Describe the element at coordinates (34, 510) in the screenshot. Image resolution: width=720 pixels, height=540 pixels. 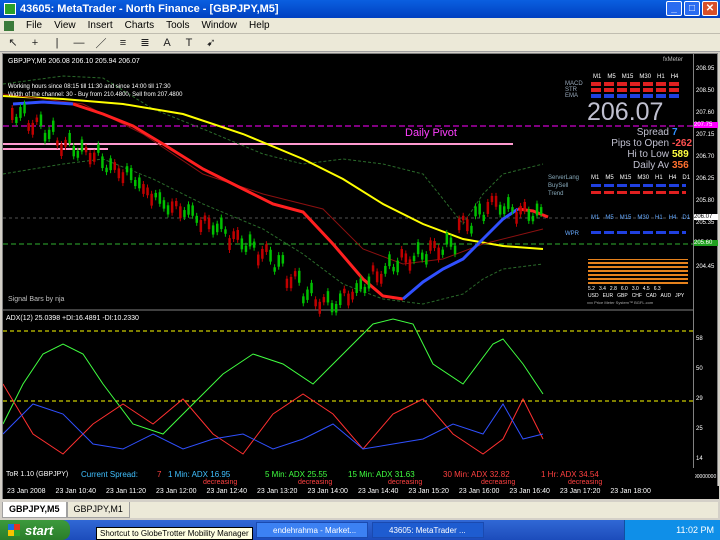
I see `tab-gbpjpy-m5: GBPJPY,M5` at that location.